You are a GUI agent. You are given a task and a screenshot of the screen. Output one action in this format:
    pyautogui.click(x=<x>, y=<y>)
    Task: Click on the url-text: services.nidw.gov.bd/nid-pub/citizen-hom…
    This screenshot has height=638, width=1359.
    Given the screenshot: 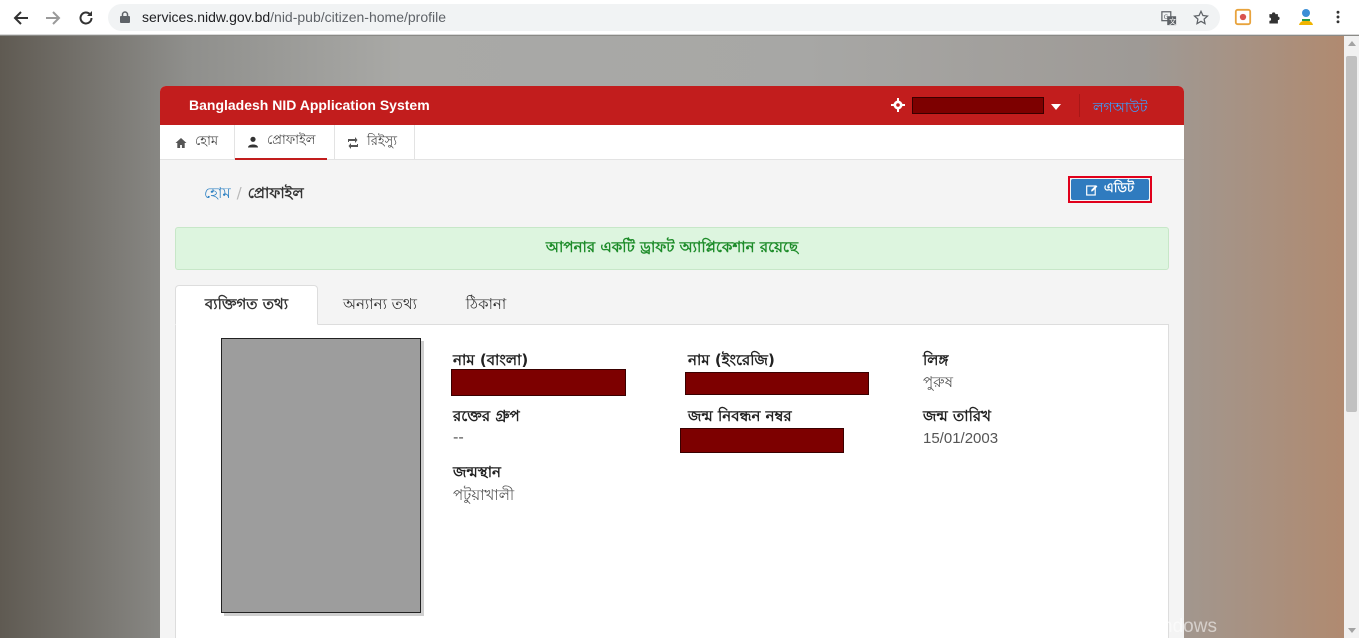 What is the action you would take?
    pyautogui.click(x=294, y=17)
    